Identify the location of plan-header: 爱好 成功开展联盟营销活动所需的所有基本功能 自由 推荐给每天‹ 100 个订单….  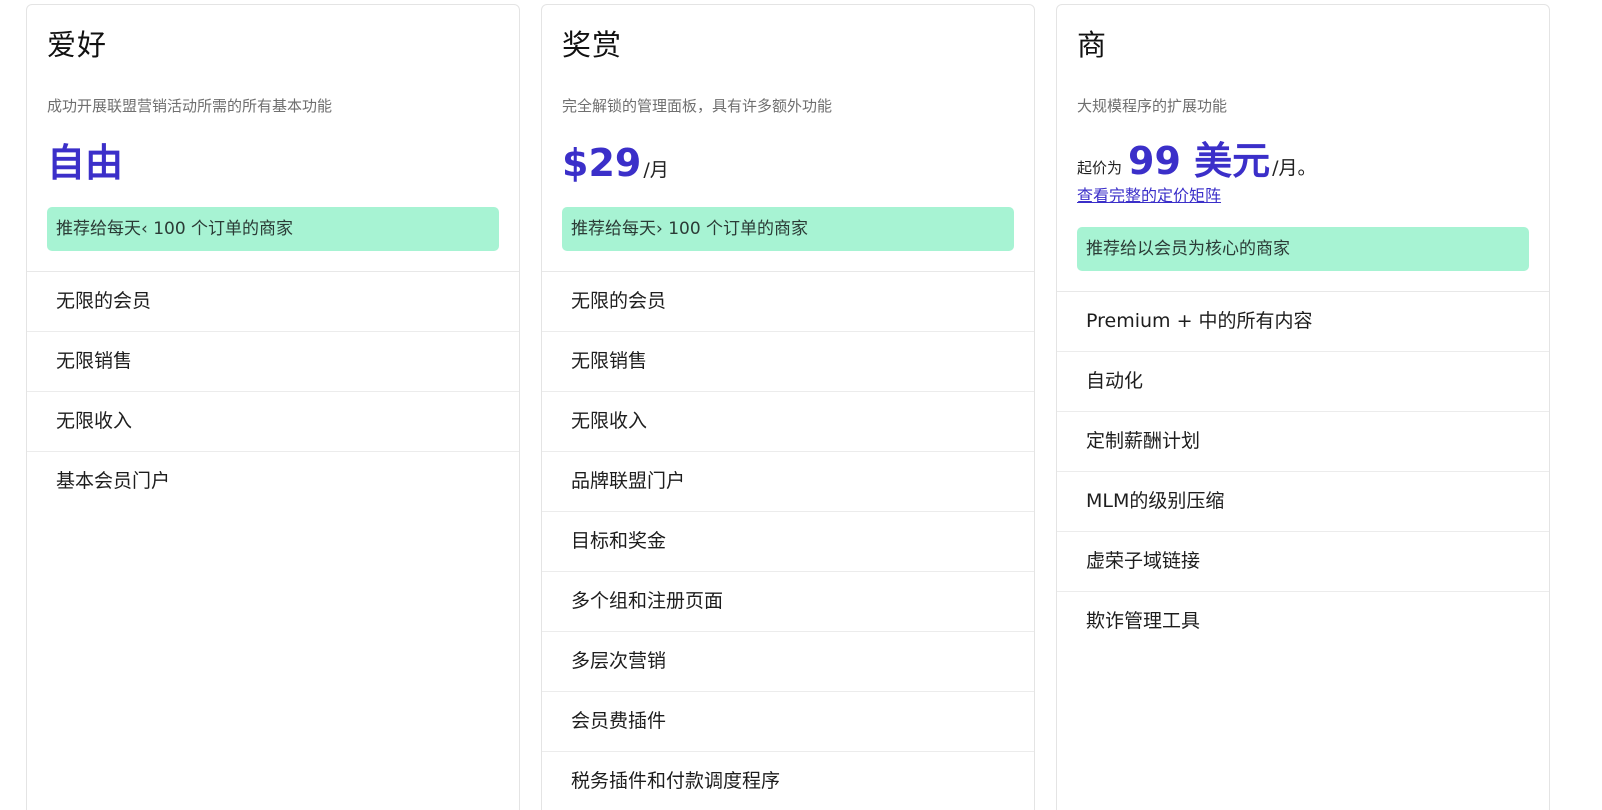
(273, 128).